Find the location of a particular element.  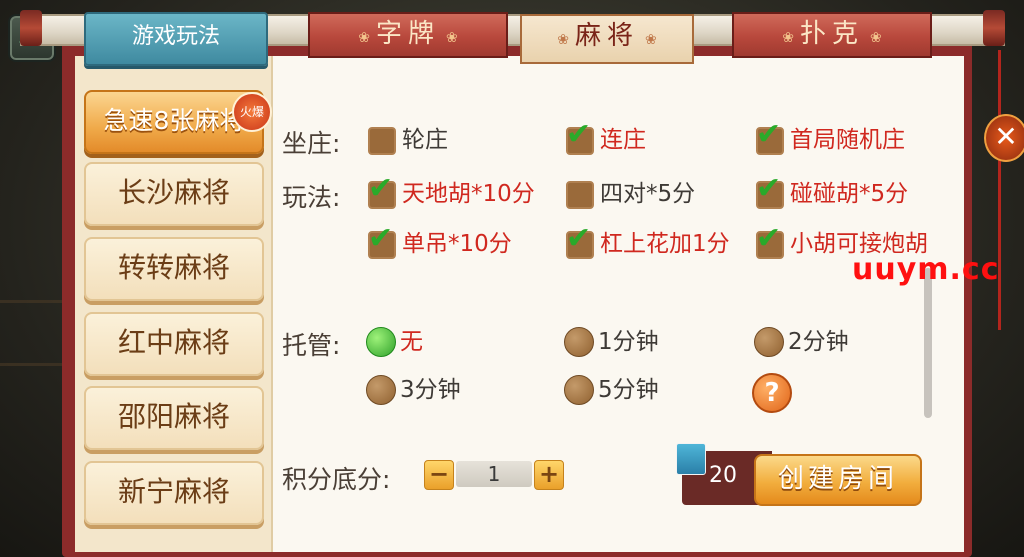

option-label: 无 is located at coordinates (411, 342).